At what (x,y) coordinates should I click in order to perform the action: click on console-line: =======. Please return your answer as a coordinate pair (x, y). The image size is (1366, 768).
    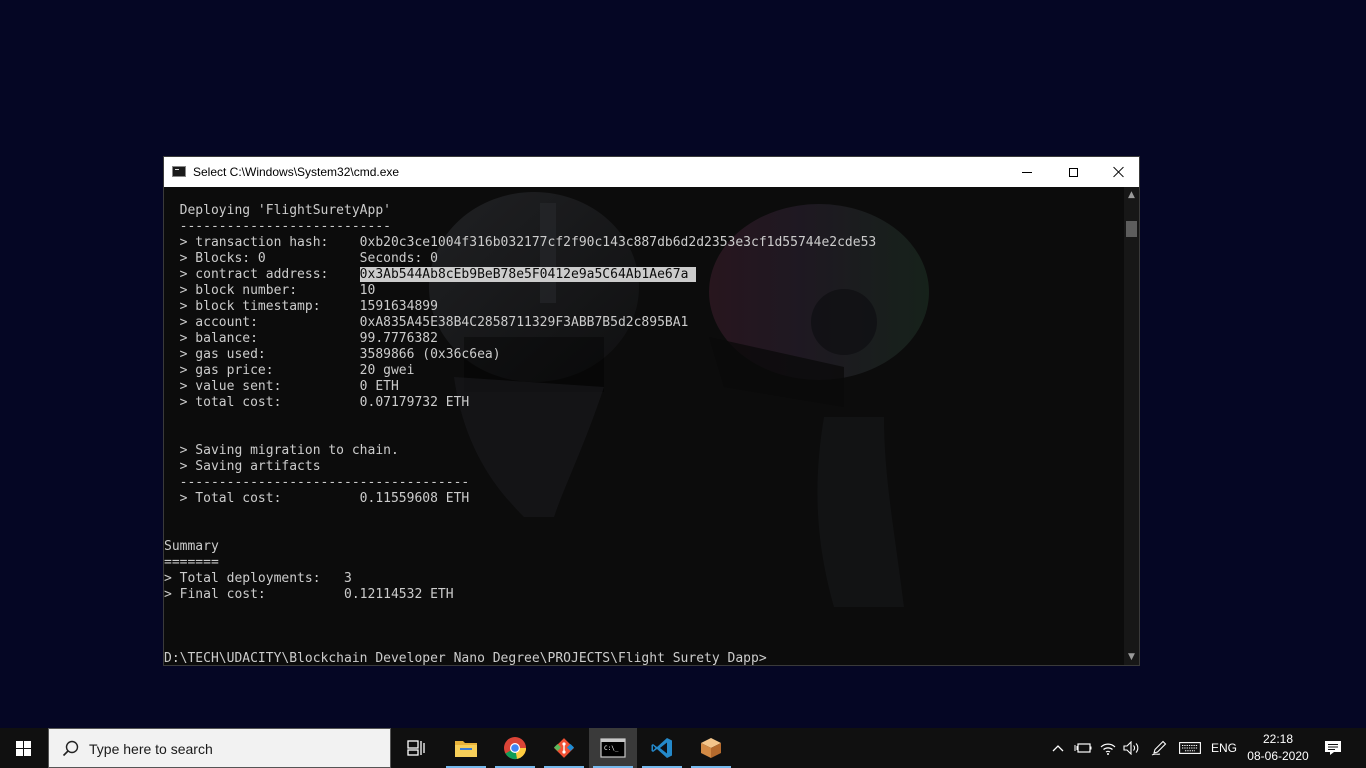
    Looking at the image, I should click on (520, 563).